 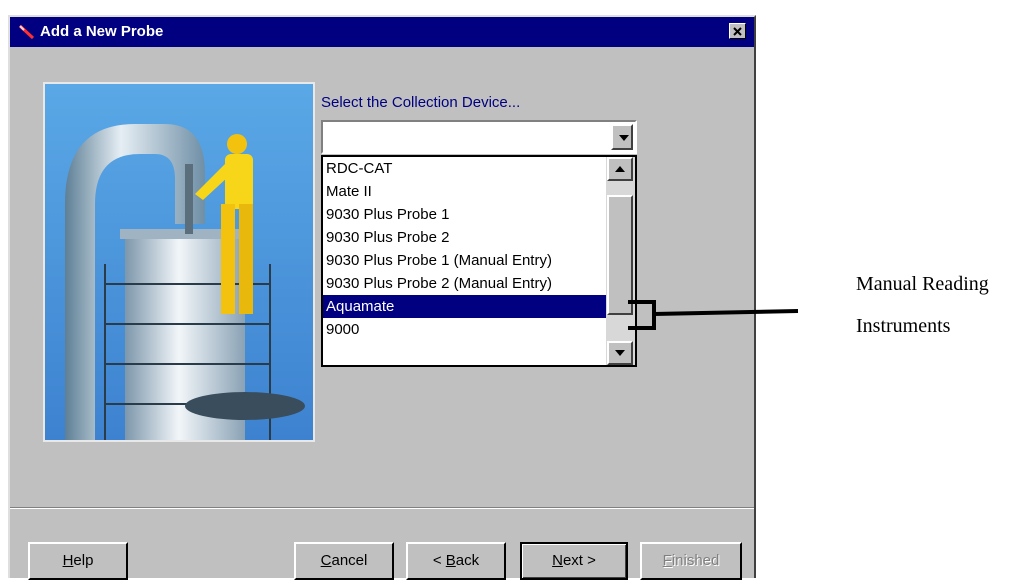 What do you see at coordinates (326, 560) in the screenshot?
I see `cancel-mnemonic: C` at bounding box center [326, 560].